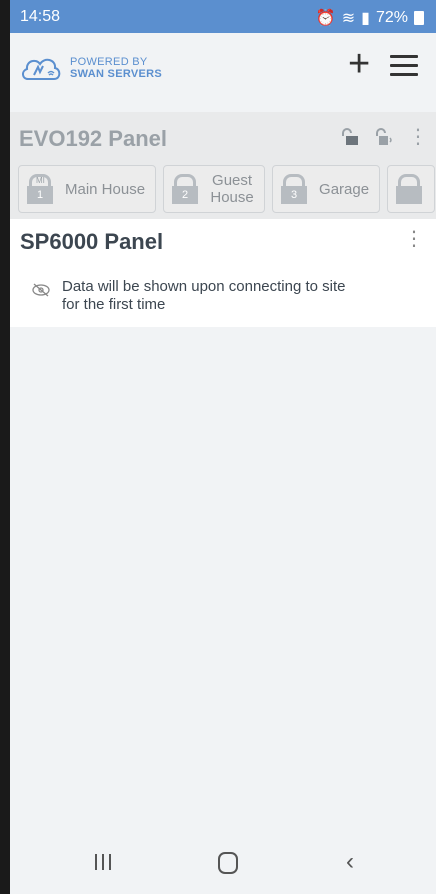 This screenshot has height=894, width=436. What do you see at coordinates (41, 69) in the screenshot?
I see `cloud-logo-icon` at bounding box center [41, 69].